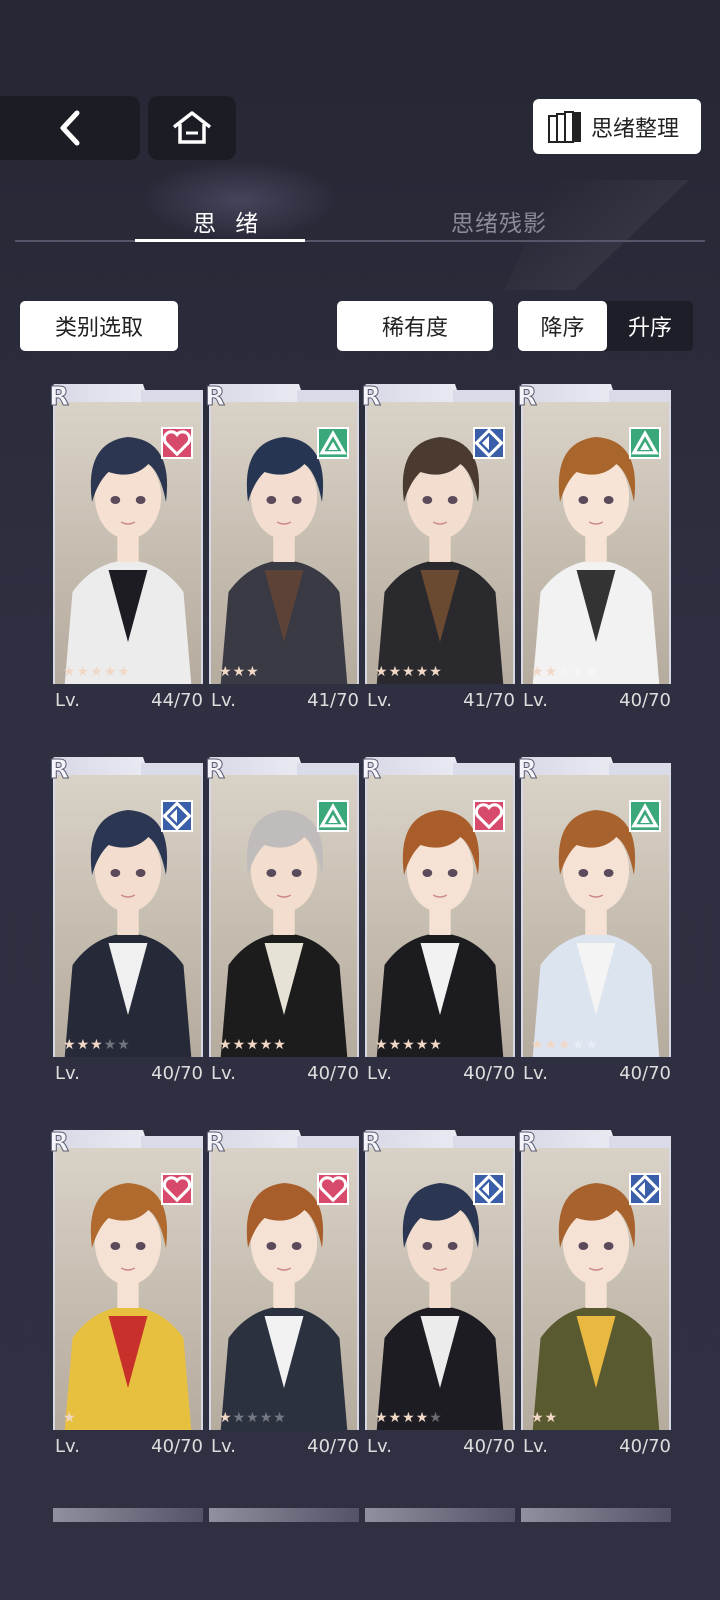  Describe the element at coordinates (283, 546) in the screenshot. I see `memory-card: ★★★ R Lv. 41/70` at that location.